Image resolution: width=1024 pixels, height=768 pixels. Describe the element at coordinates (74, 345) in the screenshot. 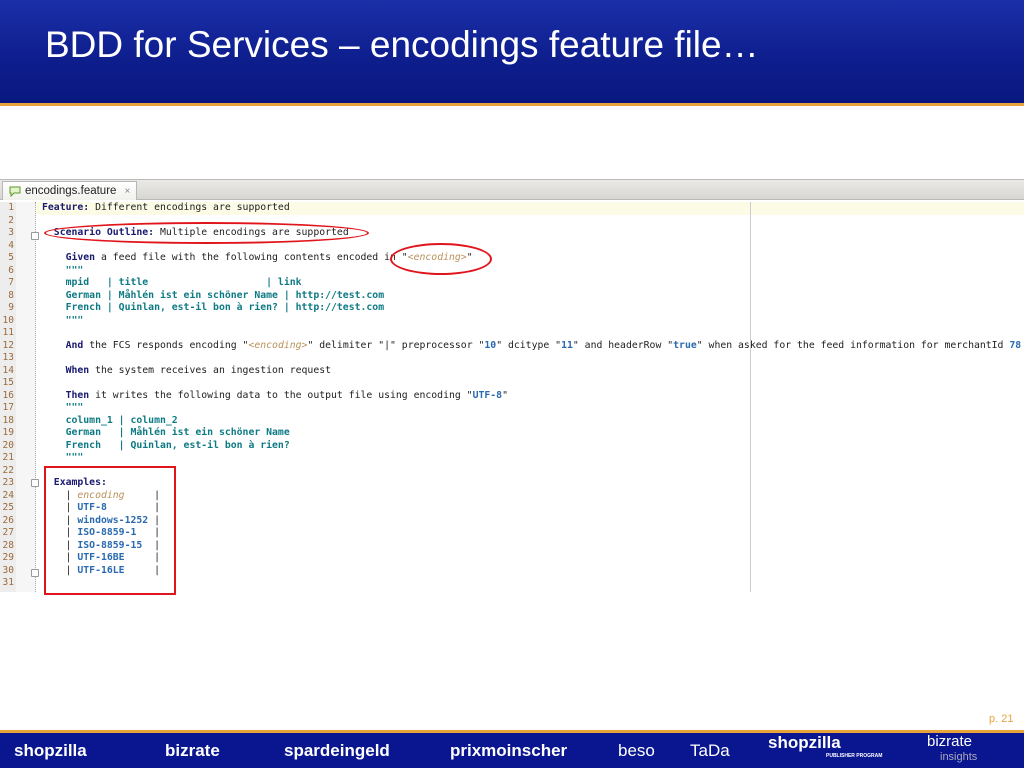

I see `code-token: And` at that location.